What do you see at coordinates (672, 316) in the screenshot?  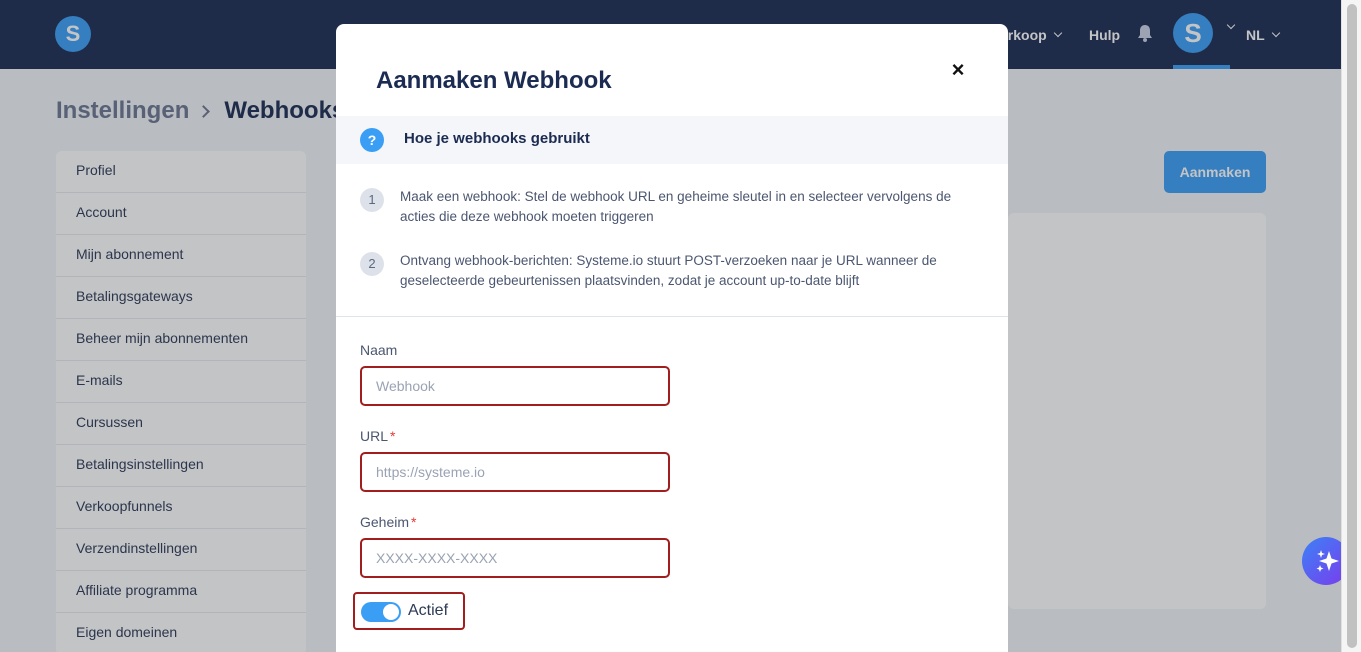 I see `section-divider` at bounding box center [672, 316].